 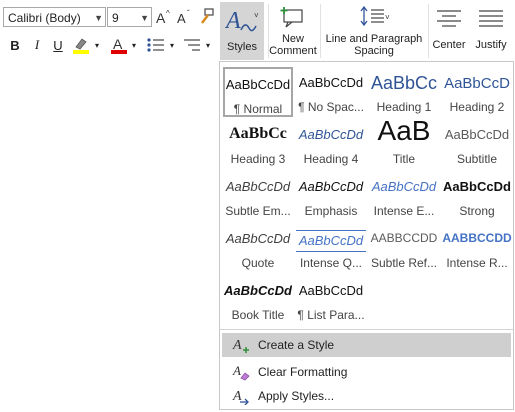 I want to click on font-family-value: Calibri (Body), so click(x=44, y=18).